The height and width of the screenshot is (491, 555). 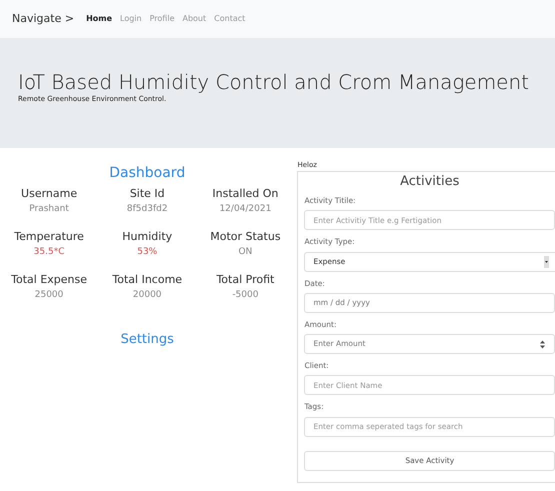 I want to click on stat-label: Username, so click(x=49, y=194).